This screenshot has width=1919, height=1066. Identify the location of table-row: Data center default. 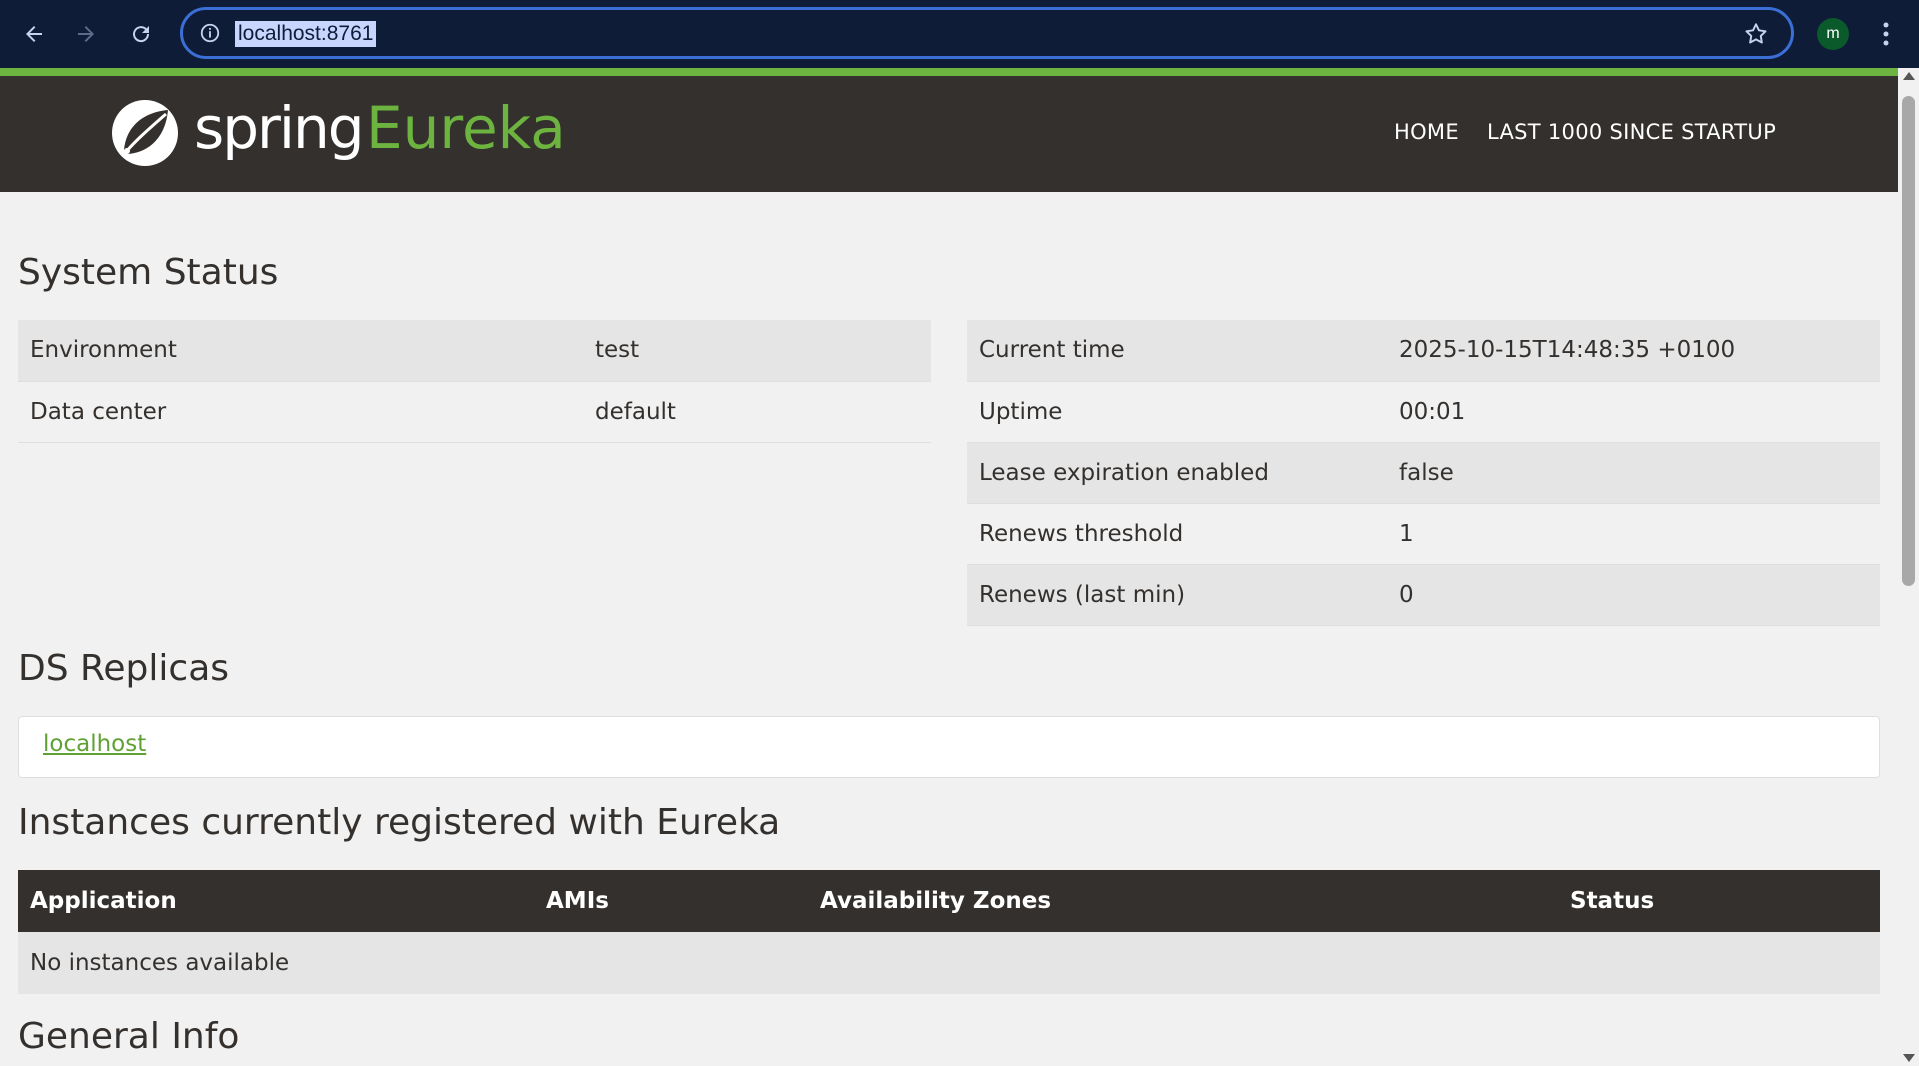
(474, 412).